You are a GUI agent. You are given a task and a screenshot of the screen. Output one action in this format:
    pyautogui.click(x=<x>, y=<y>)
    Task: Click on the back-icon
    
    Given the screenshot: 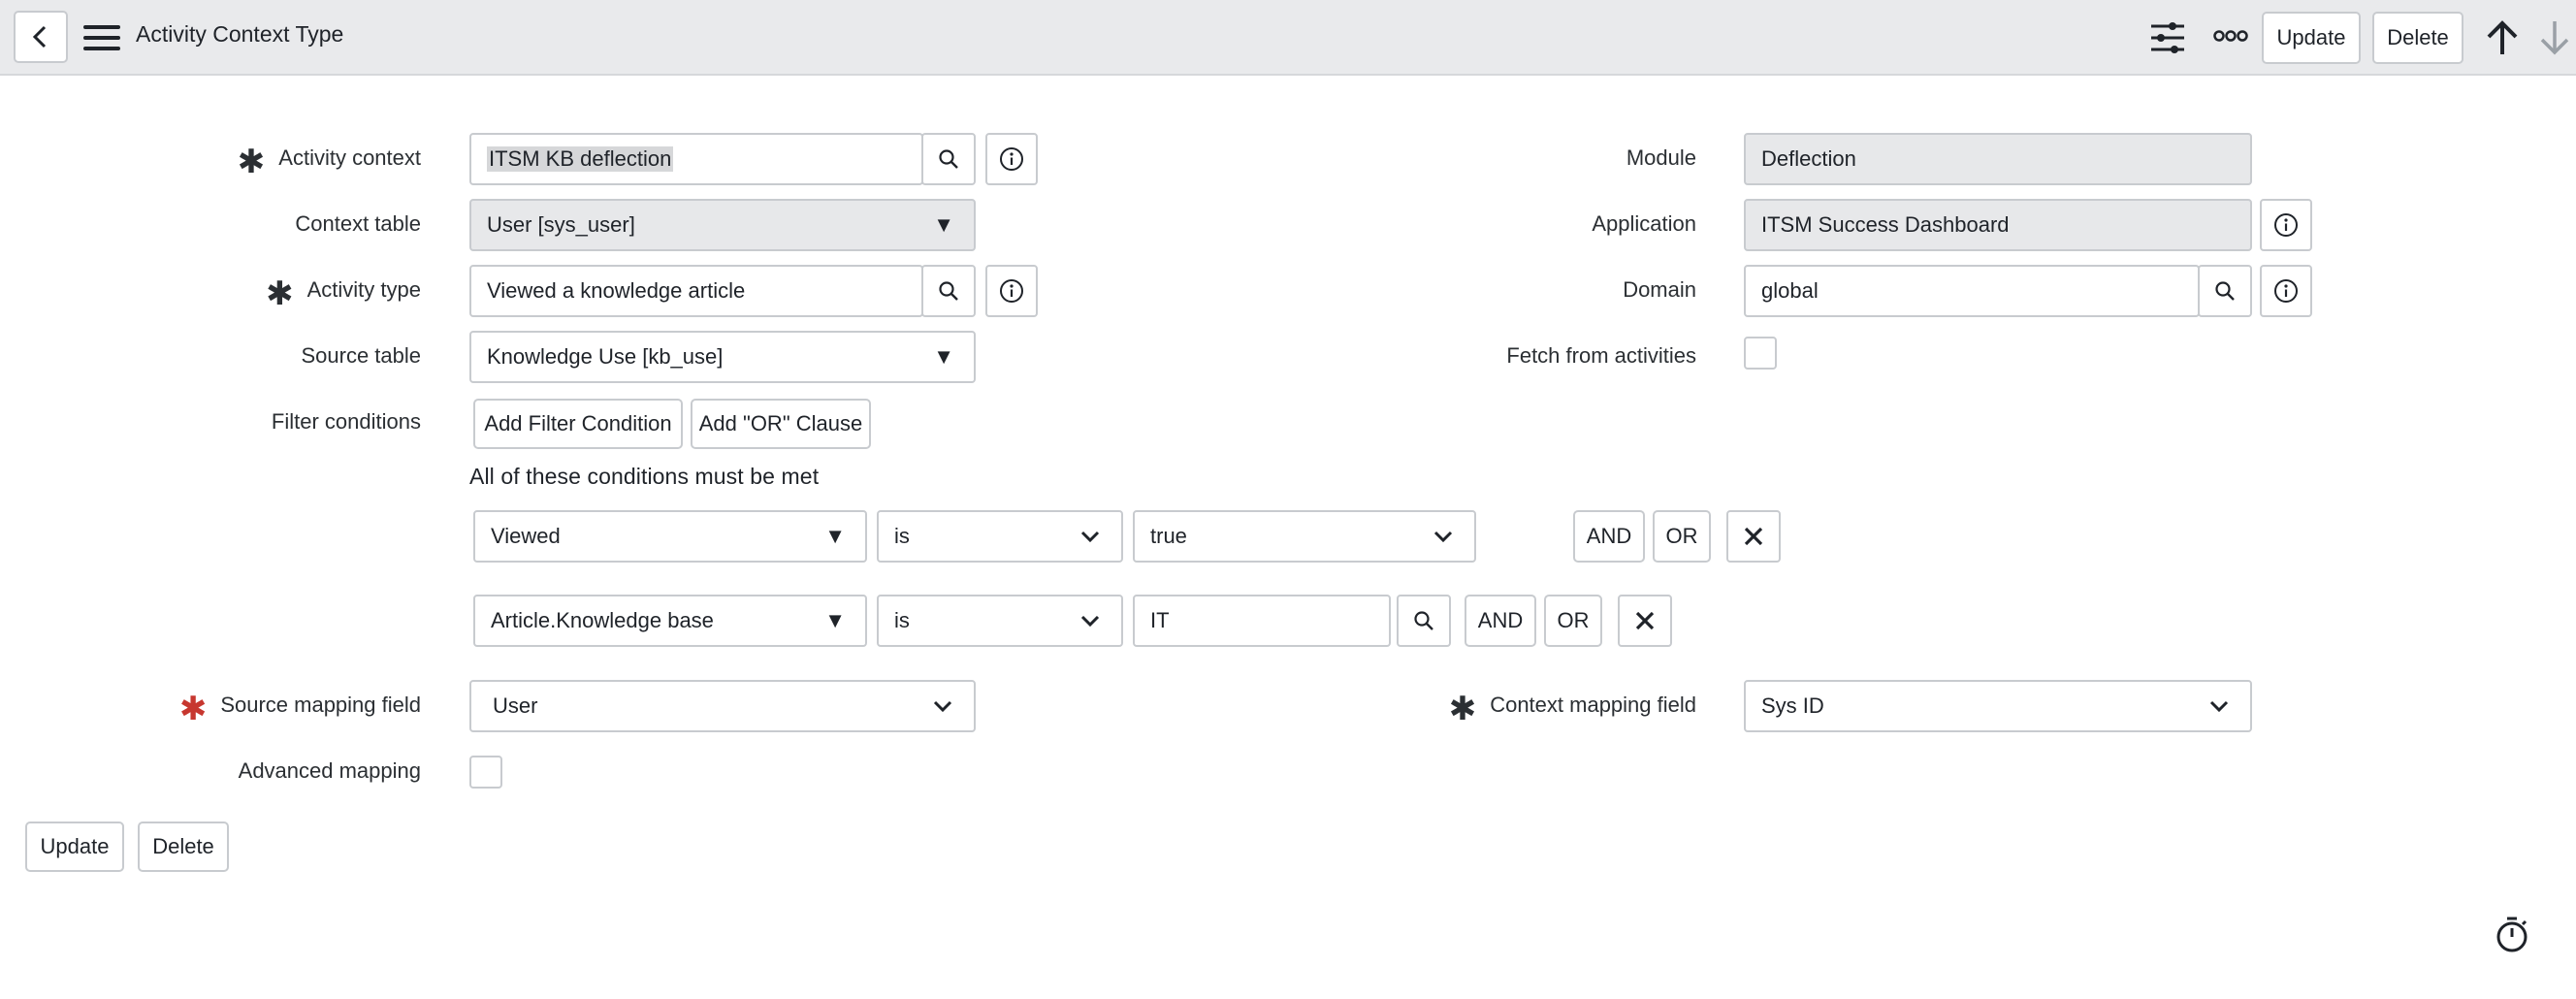 What is the action you would take?
    pyautogui.click(x=39, y=36)
    